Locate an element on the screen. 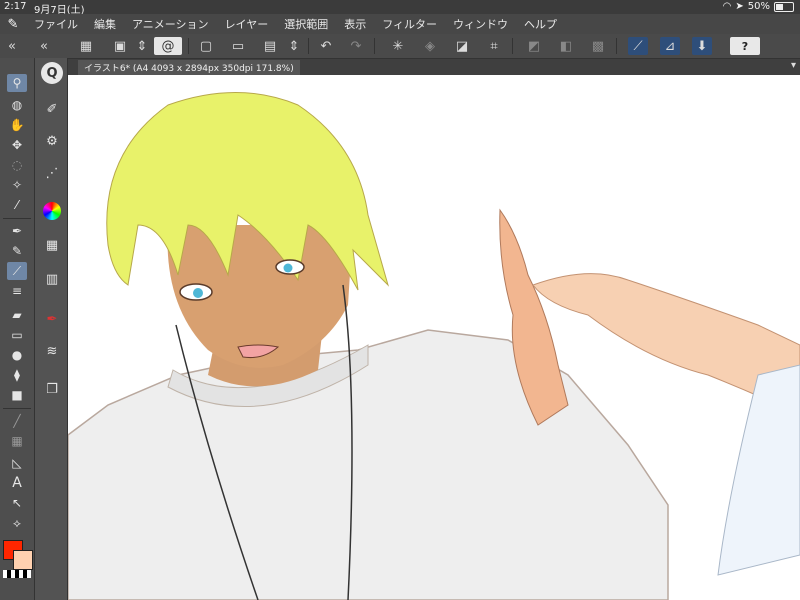  correct-line-tool-icon: ⟡ is located at coordinates (17, 523).